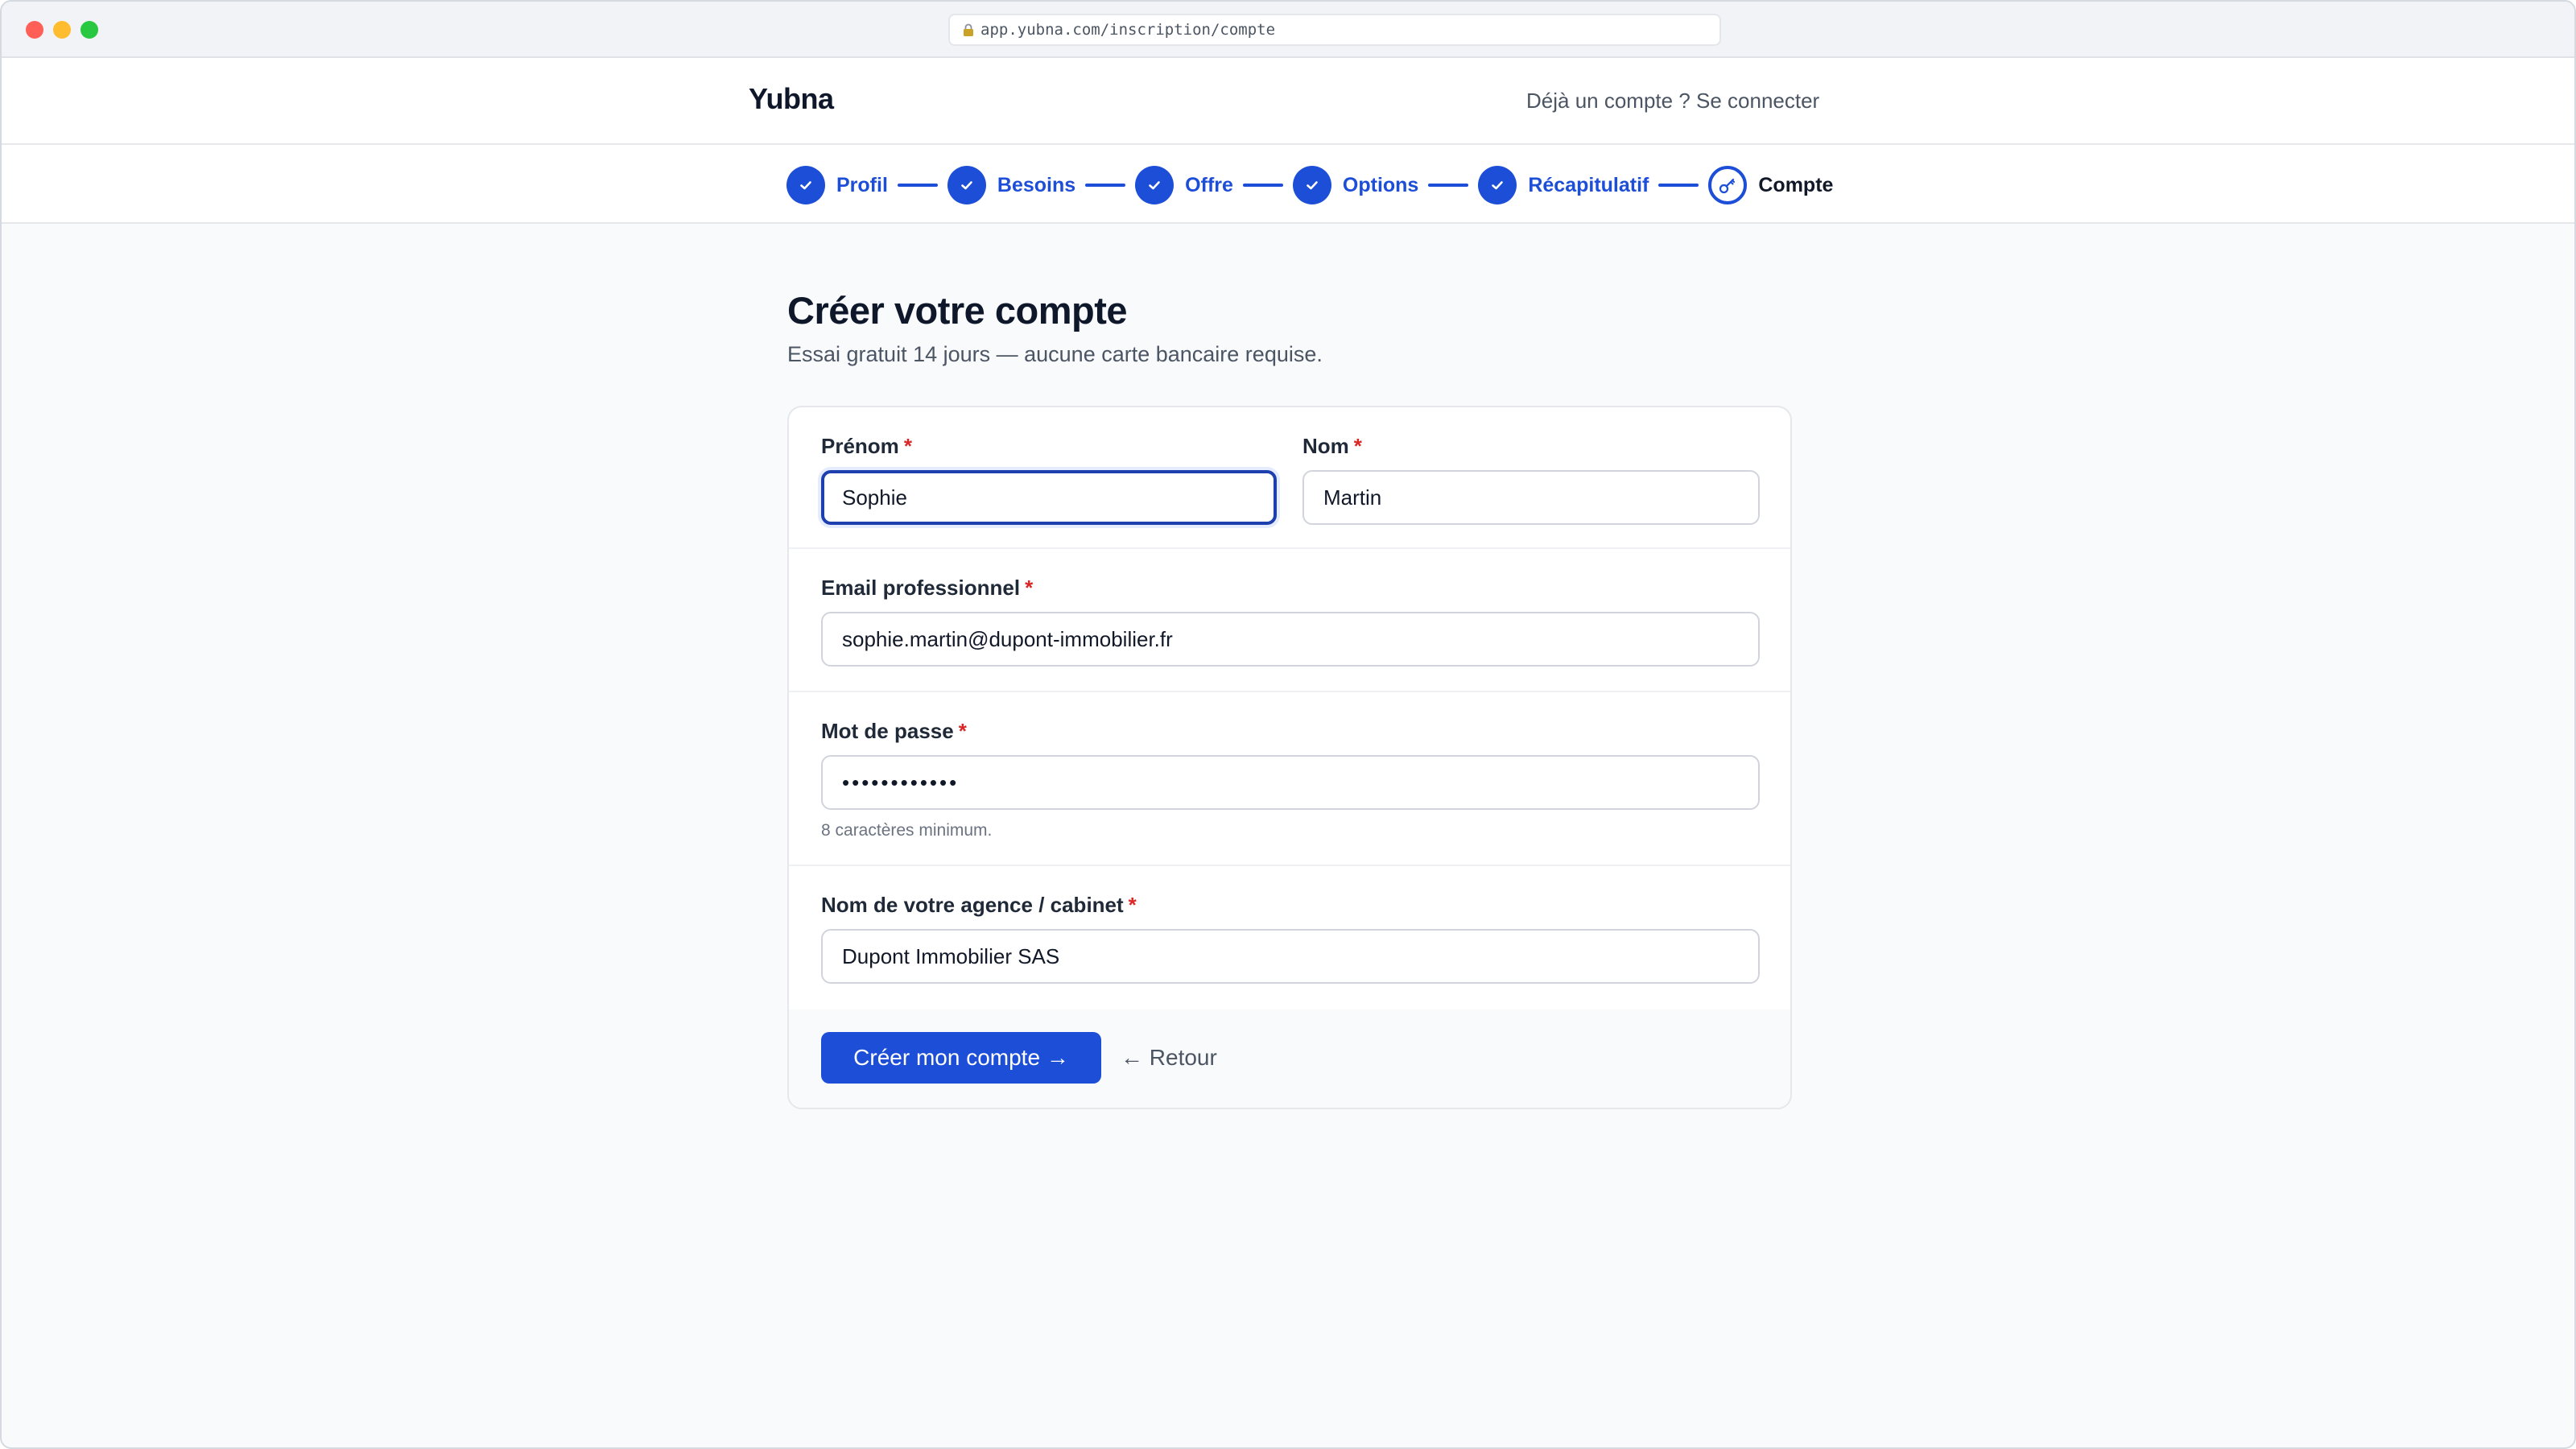  Describe the element at coordinates (62, 30) in the screenshot. I see `minimize-window-button` at that location.